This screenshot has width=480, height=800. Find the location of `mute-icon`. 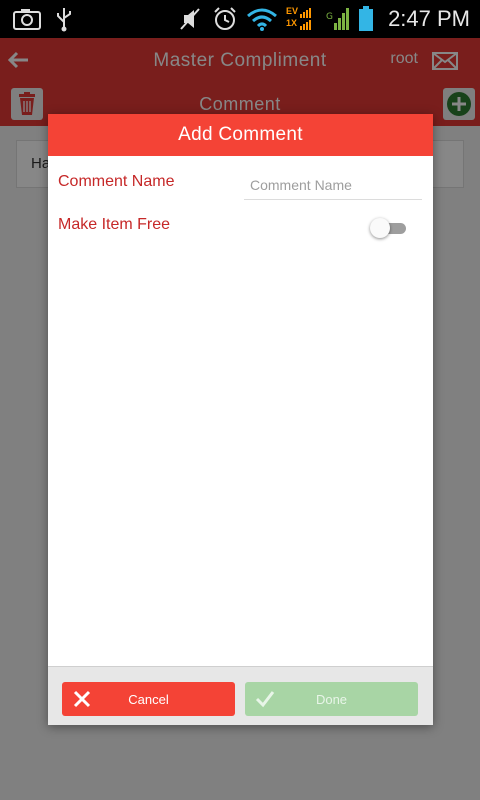

mute-icon is located at coordinates (190, 19).